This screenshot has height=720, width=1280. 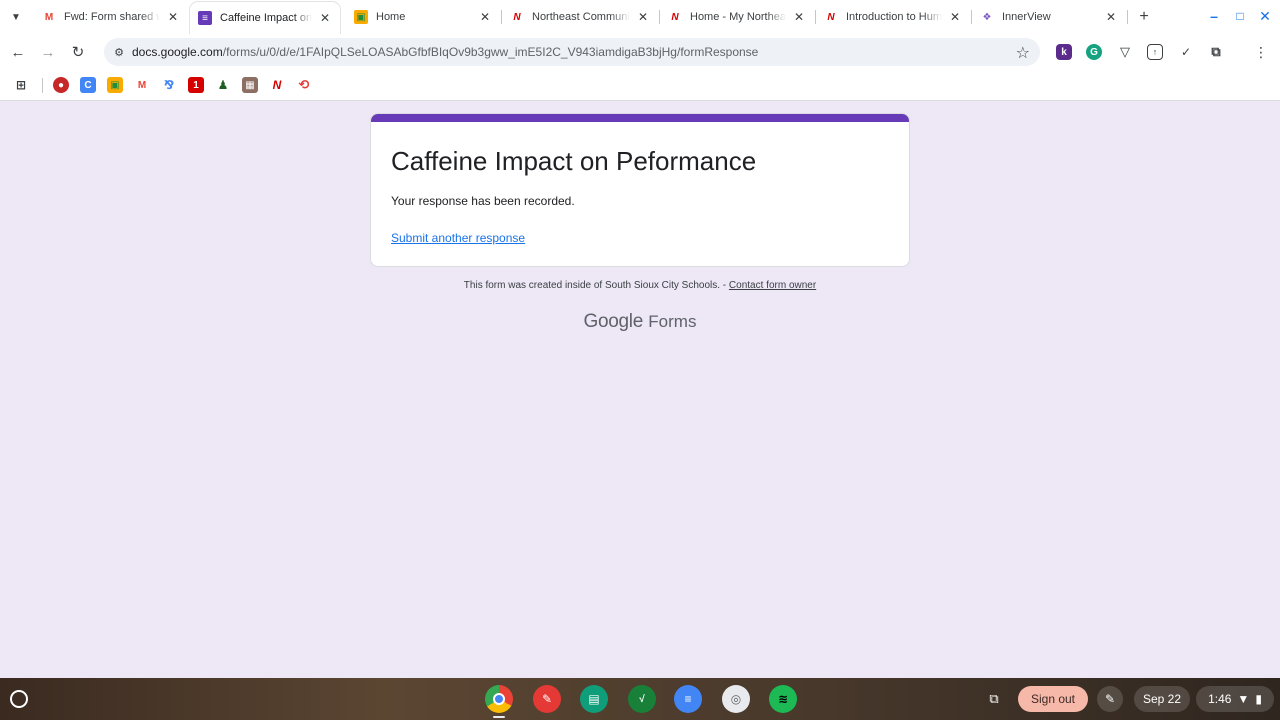 What do you see at coordinates (994, 699) in the screenshot?
I see `screen-capture-icon: ⧉` at bounding box center [994, 699].